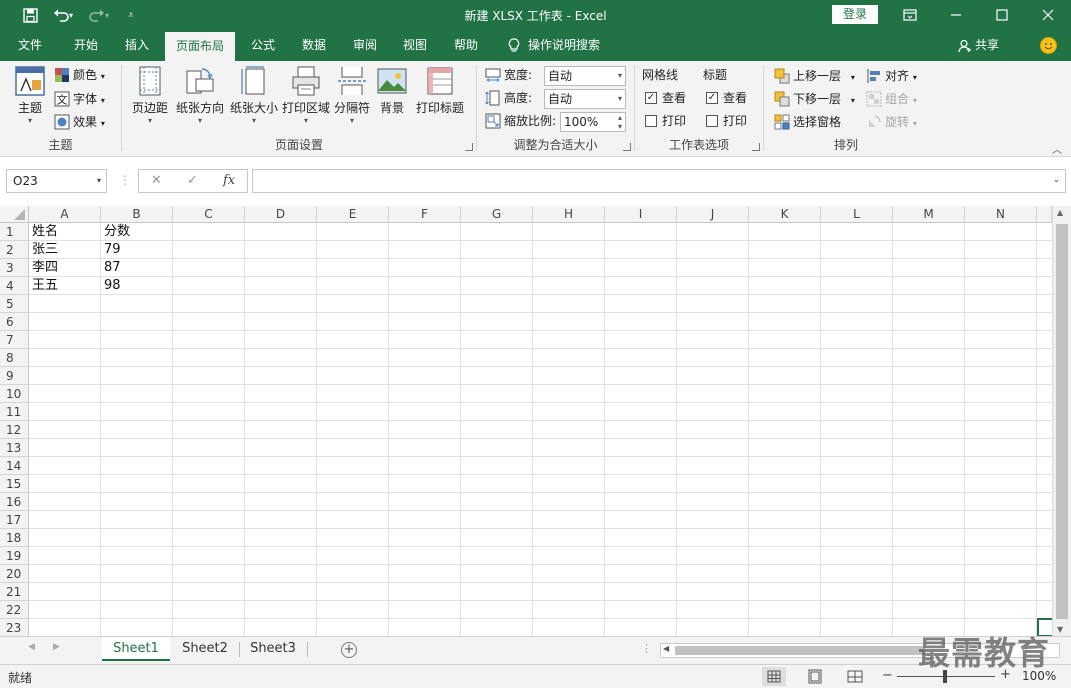 The width and height of the screenshot is (1071, 688). I want to click on send-backward-button: 下移一层 ▾, so click(814, 99).